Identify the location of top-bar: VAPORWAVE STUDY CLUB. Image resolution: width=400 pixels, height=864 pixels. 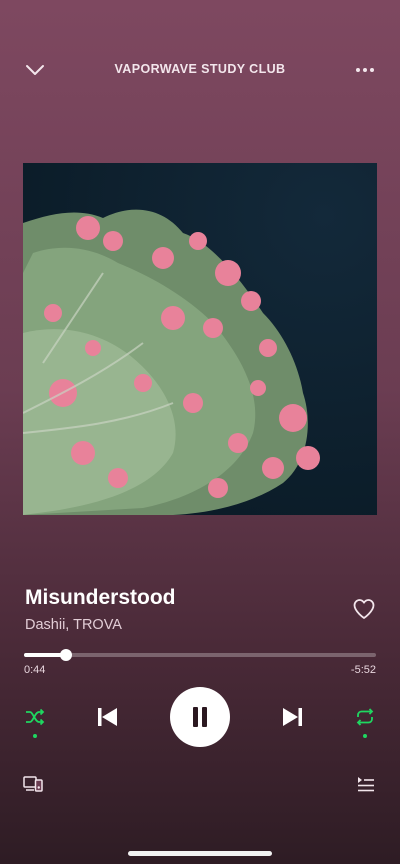
(200, 70).